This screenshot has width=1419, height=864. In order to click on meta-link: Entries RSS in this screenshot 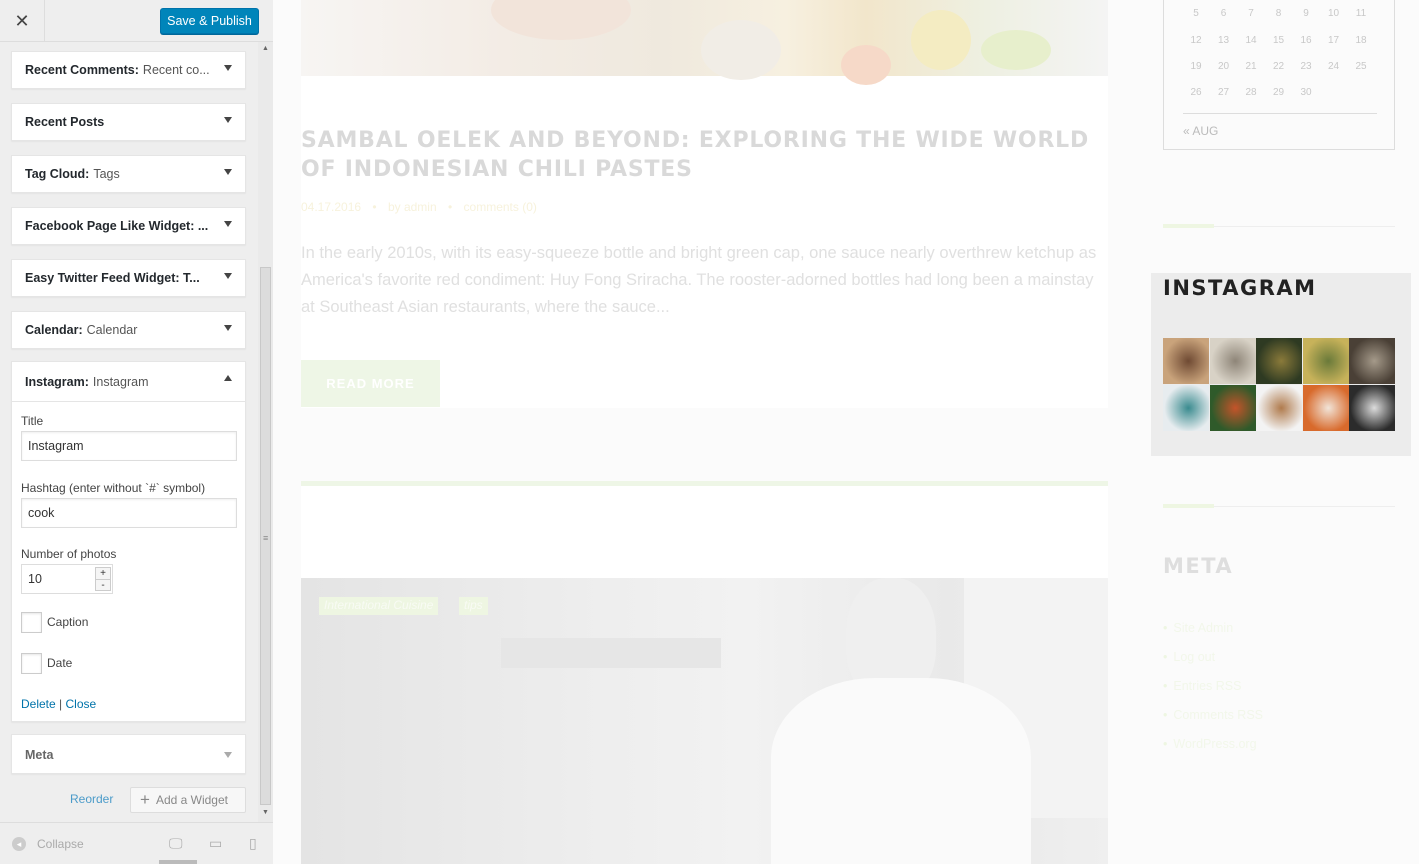, I will do `click(1202, 686)`.